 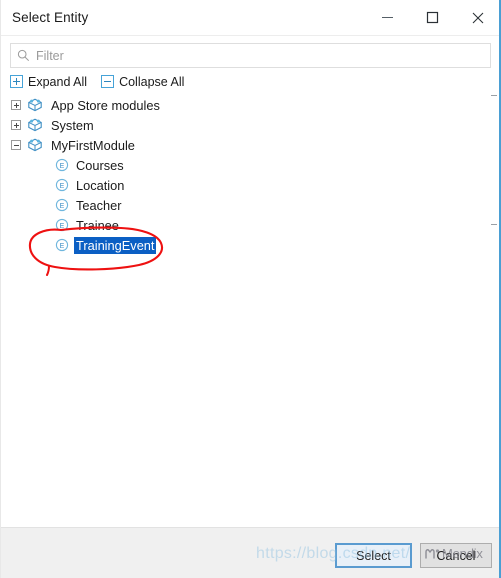 I want to click on expand-all-button: Expand All, so click(x=48, y=82).